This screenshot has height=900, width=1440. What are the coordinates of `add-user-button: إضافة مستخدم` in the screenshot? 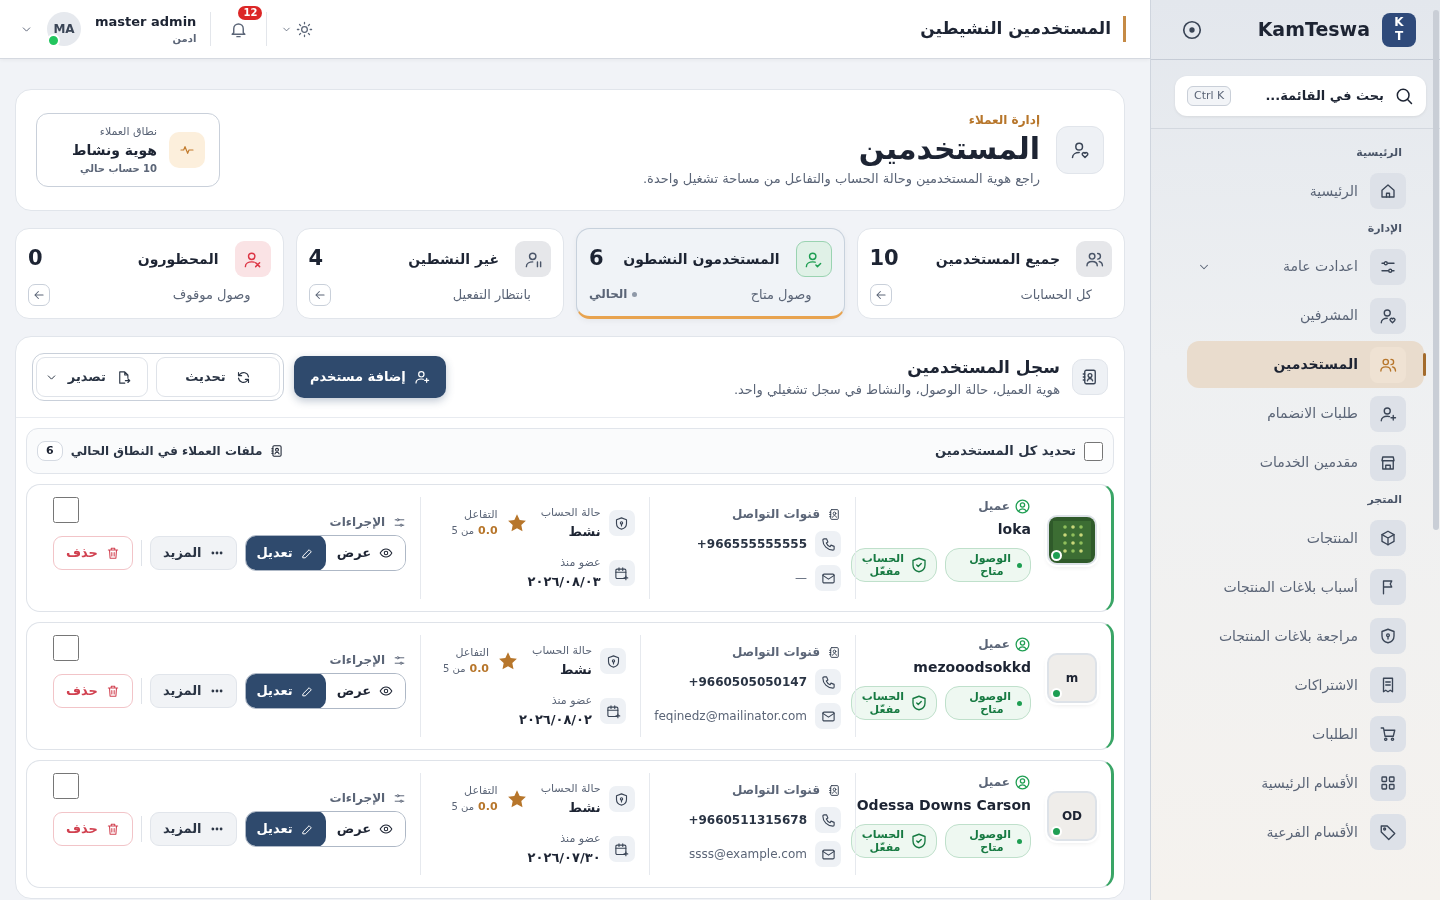 It's located at (370, 377).